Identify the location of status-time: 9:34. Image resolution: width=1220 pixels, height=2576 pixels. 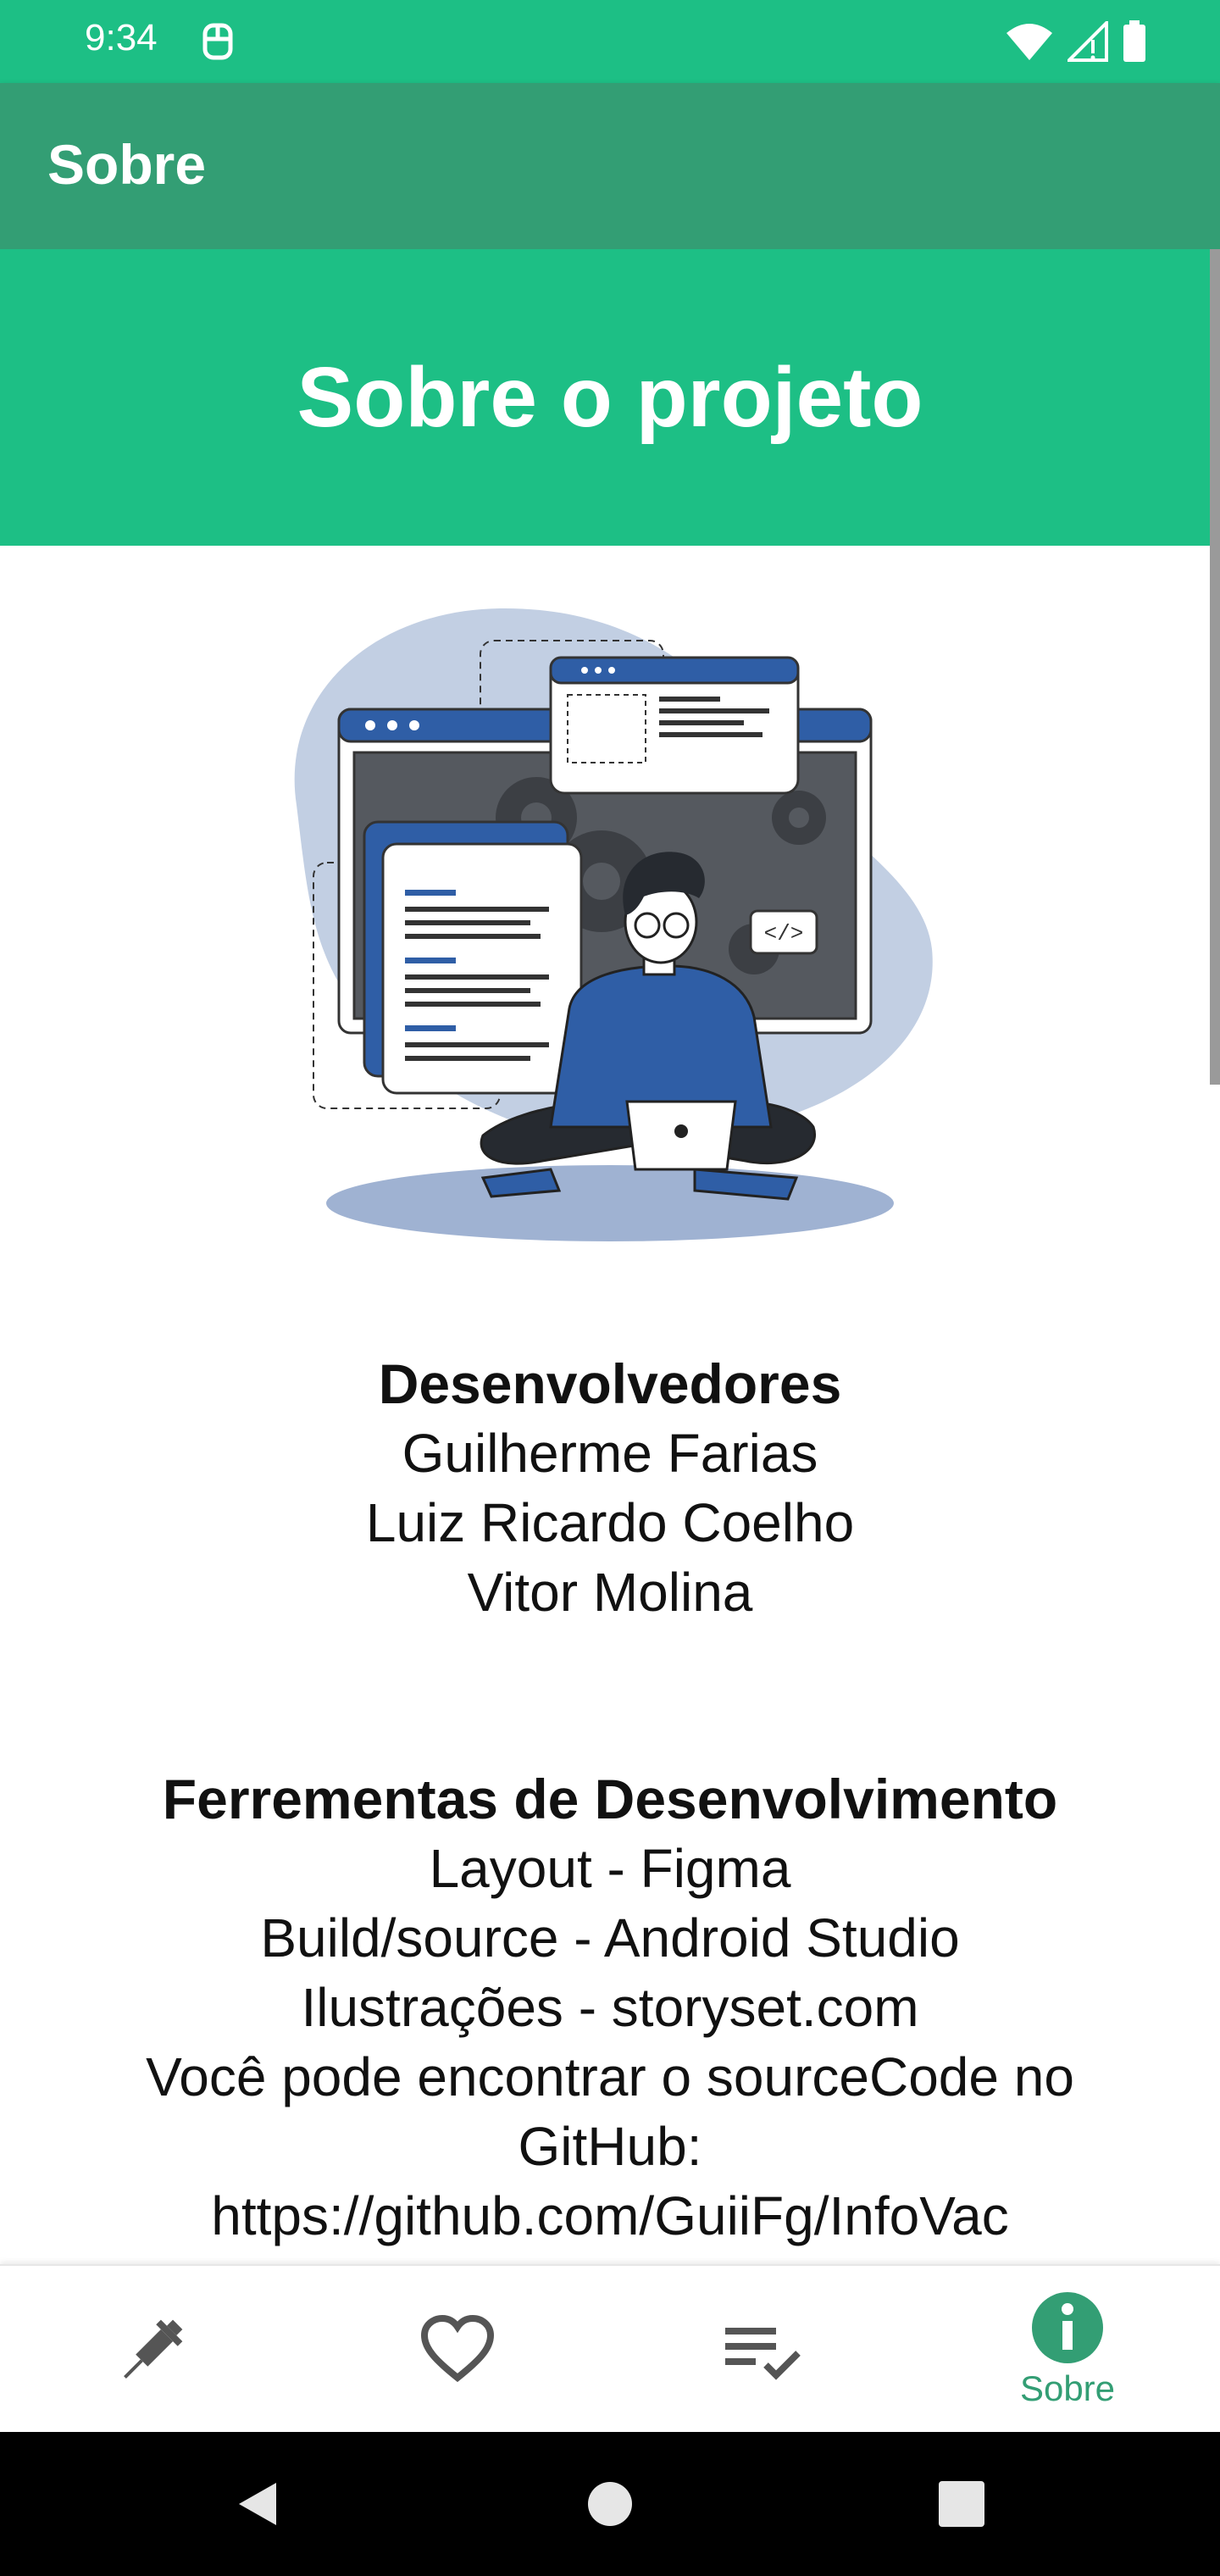
(121, 37).